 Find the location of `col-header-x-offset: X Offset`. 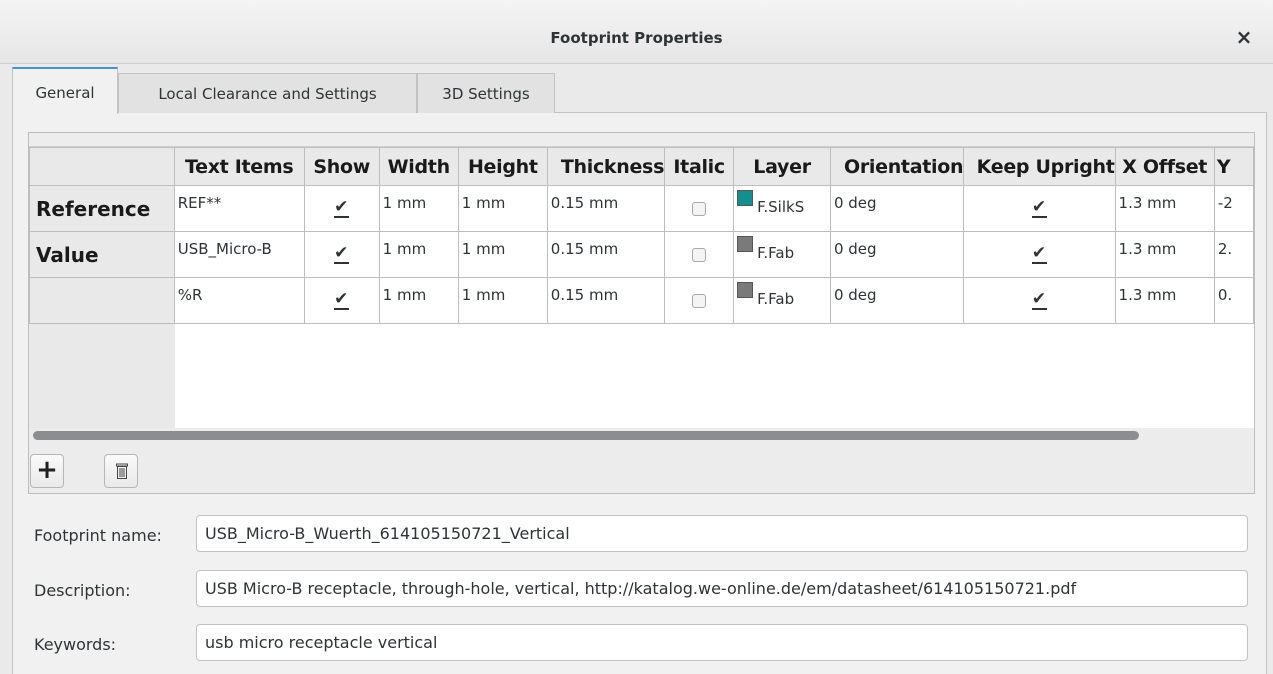

col-header-x-offset: X Offset is located at coordinates (1164, 166).